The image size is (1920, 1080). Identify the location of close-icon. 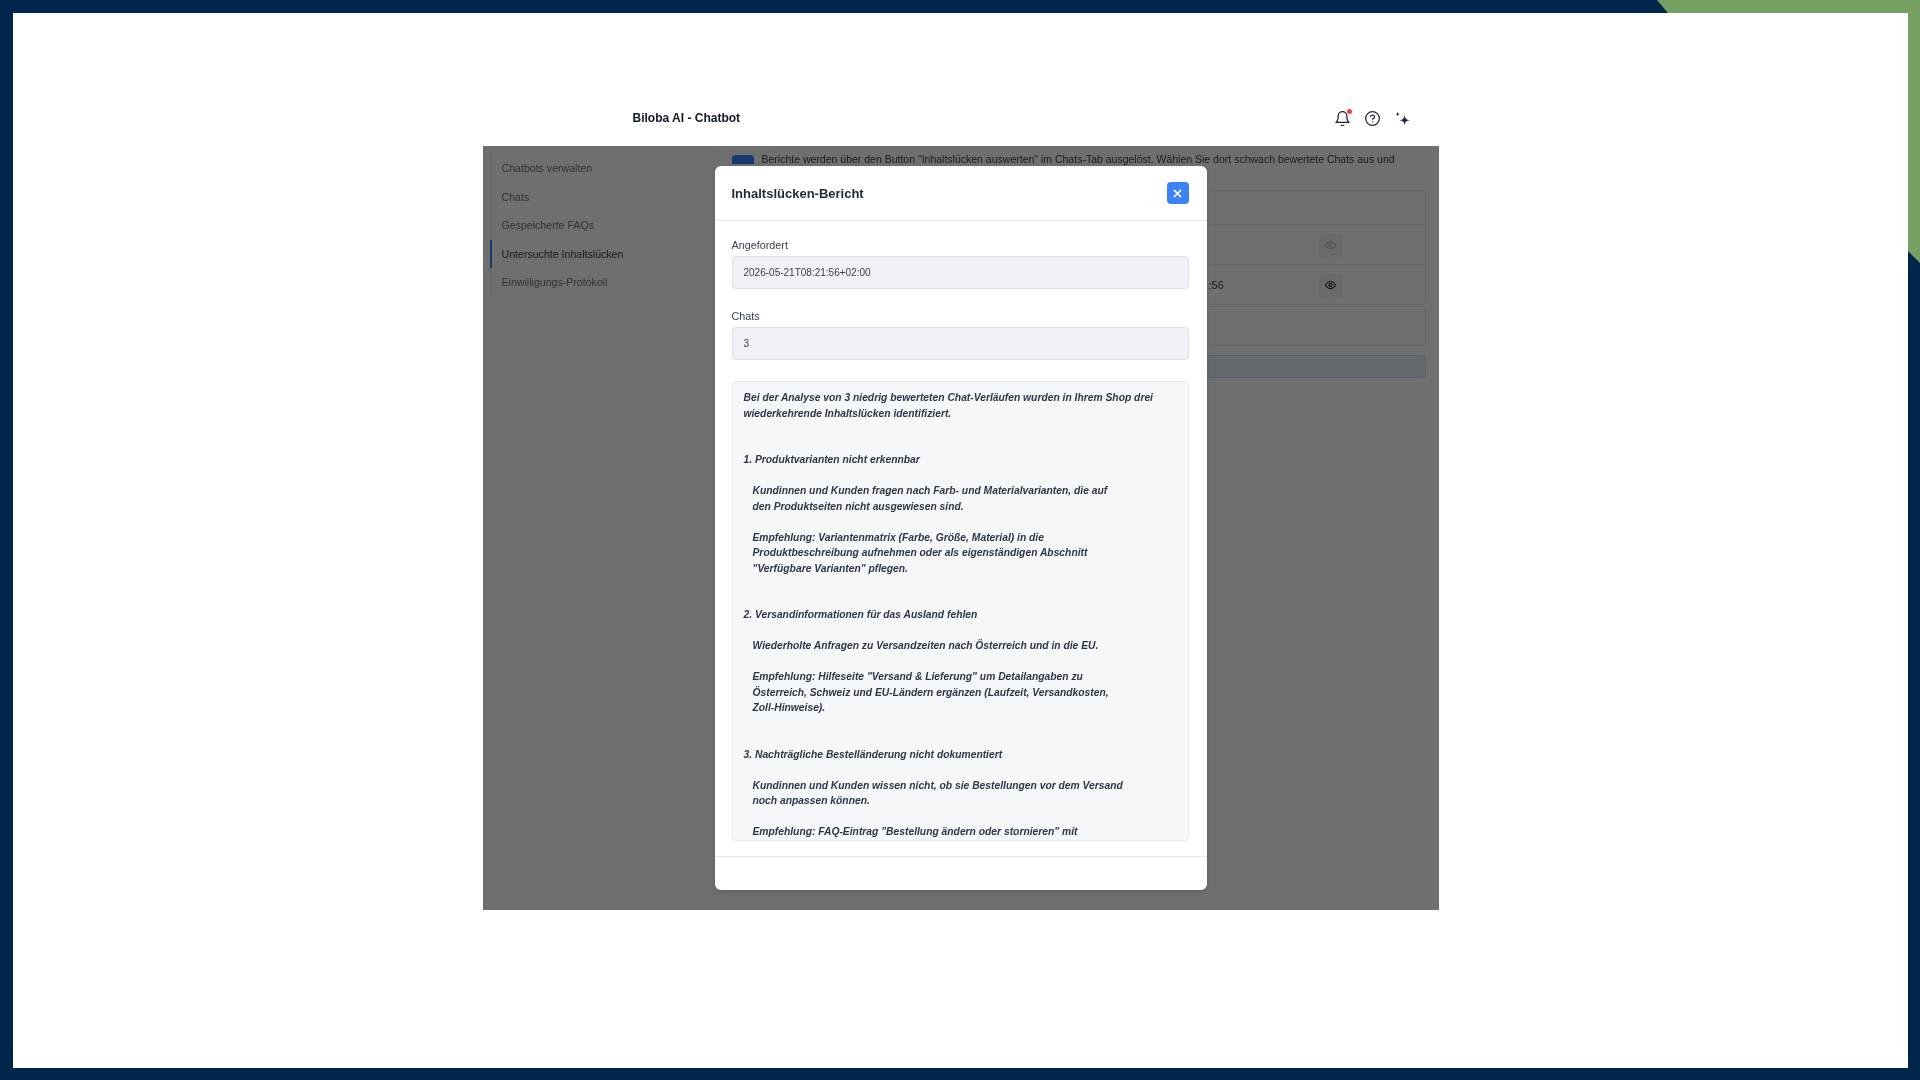
(1177, 193).